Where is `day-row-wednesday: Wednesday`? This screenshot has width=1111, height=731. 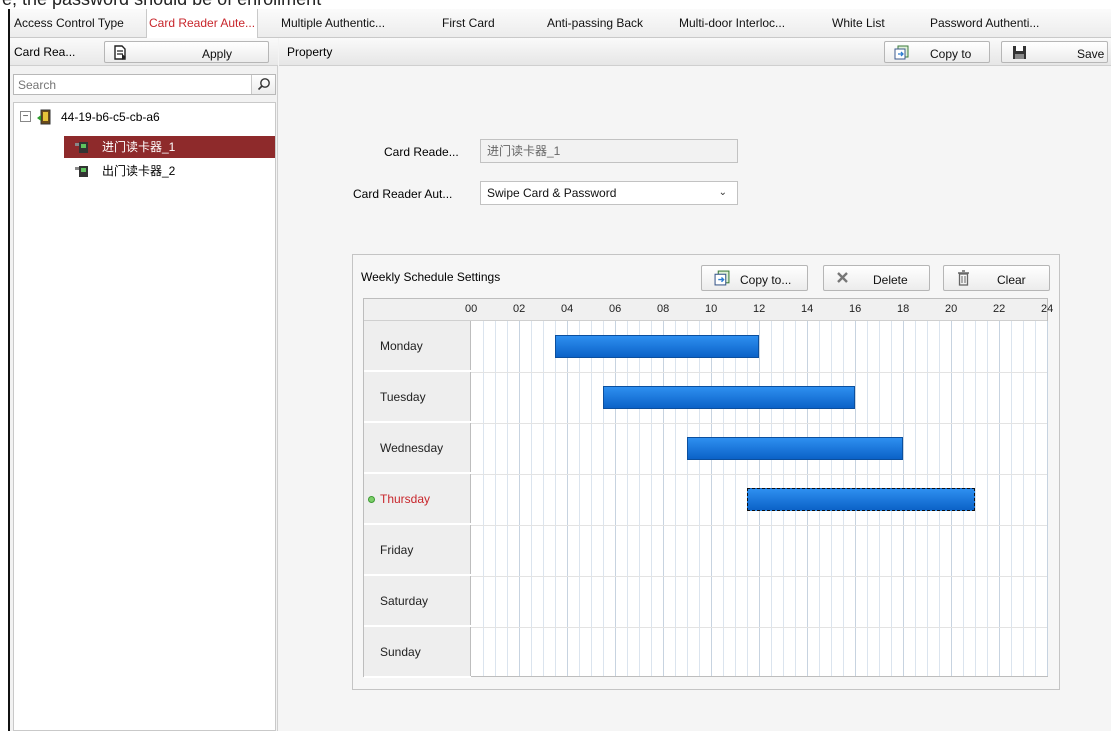 day-row-wednesday: Wednesday is located at coordinates (417, 448).